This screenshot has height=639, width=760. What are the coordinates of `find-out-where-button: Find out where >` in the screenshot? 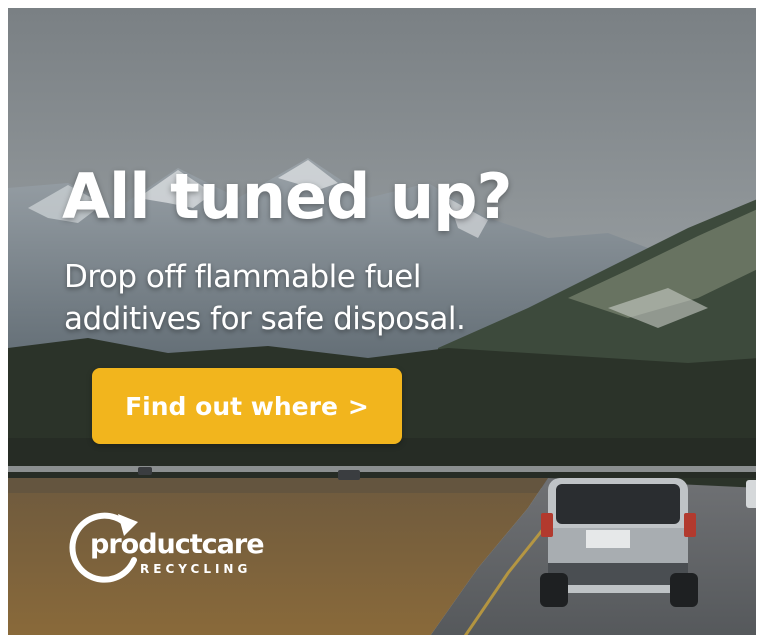 It's located at (247, 406).